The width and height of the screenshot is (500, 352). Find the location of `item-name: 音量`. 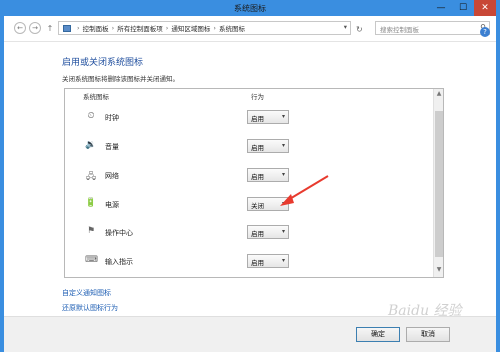

item-name: 音量 is located at coordinates (112, 147).